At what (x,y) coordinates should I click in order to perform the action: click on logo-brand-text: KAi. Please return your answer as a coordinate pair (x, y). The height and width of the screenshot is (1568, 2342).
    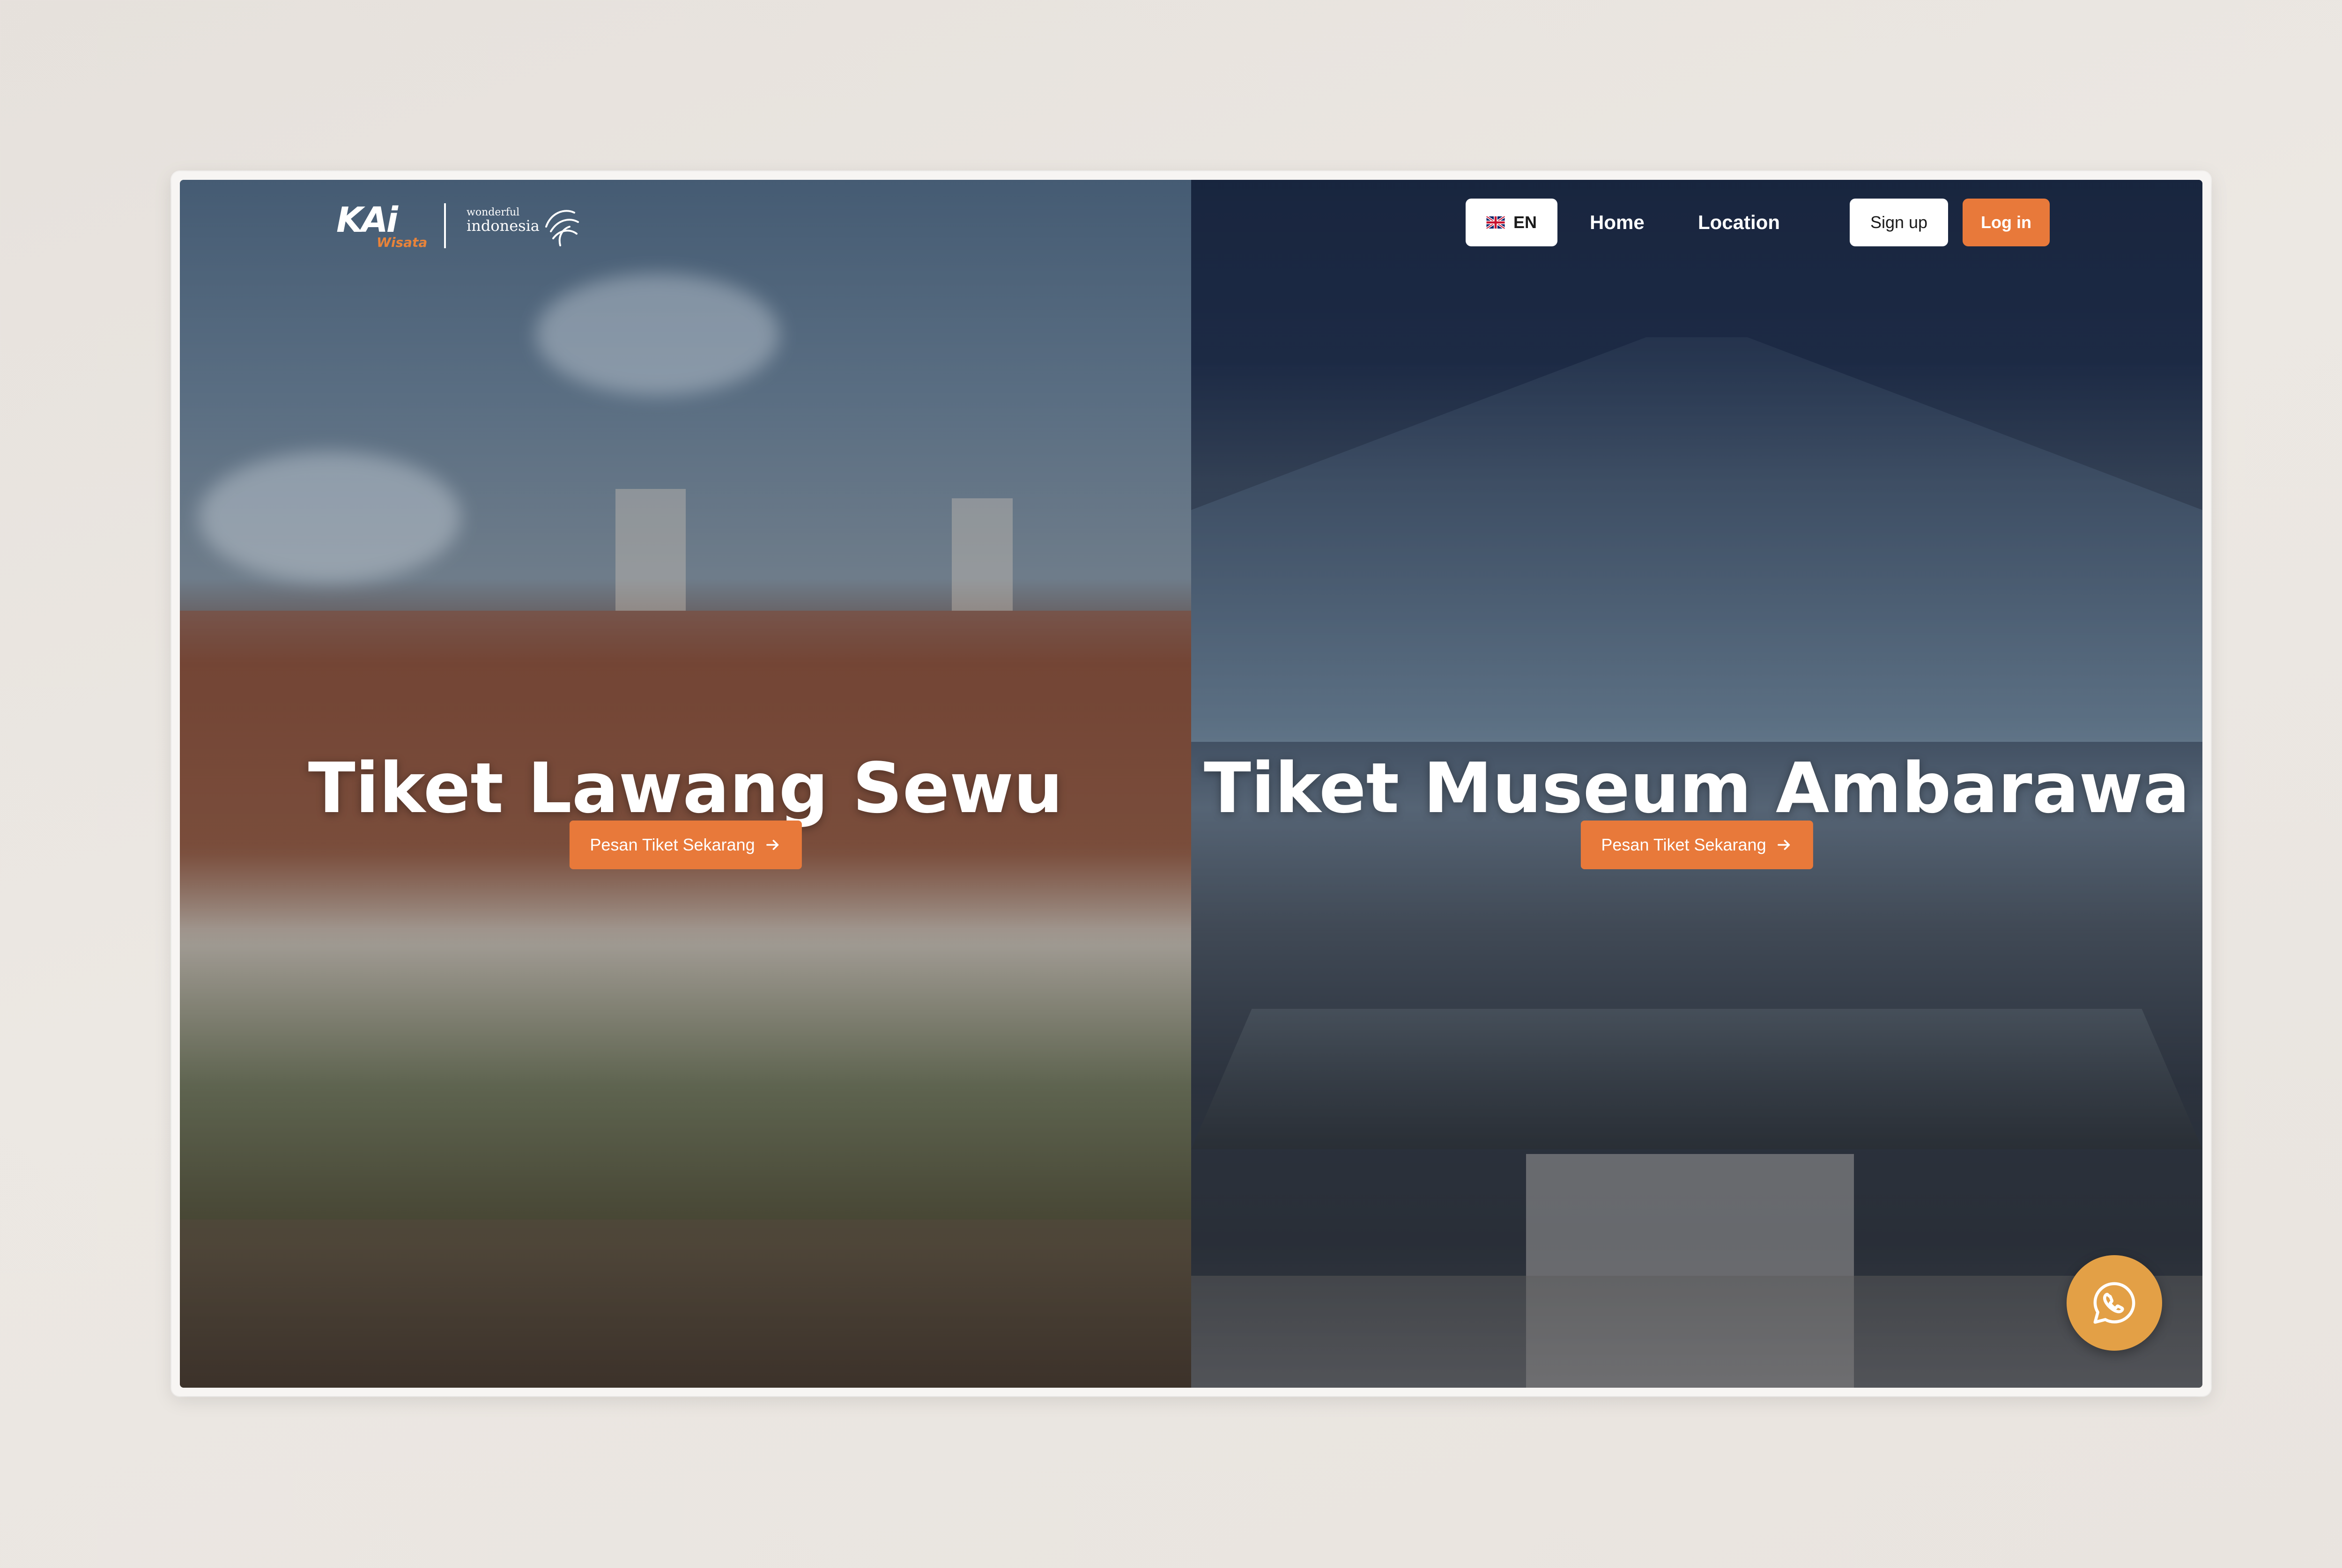
    Looking at the image, I should click on (367, 220).